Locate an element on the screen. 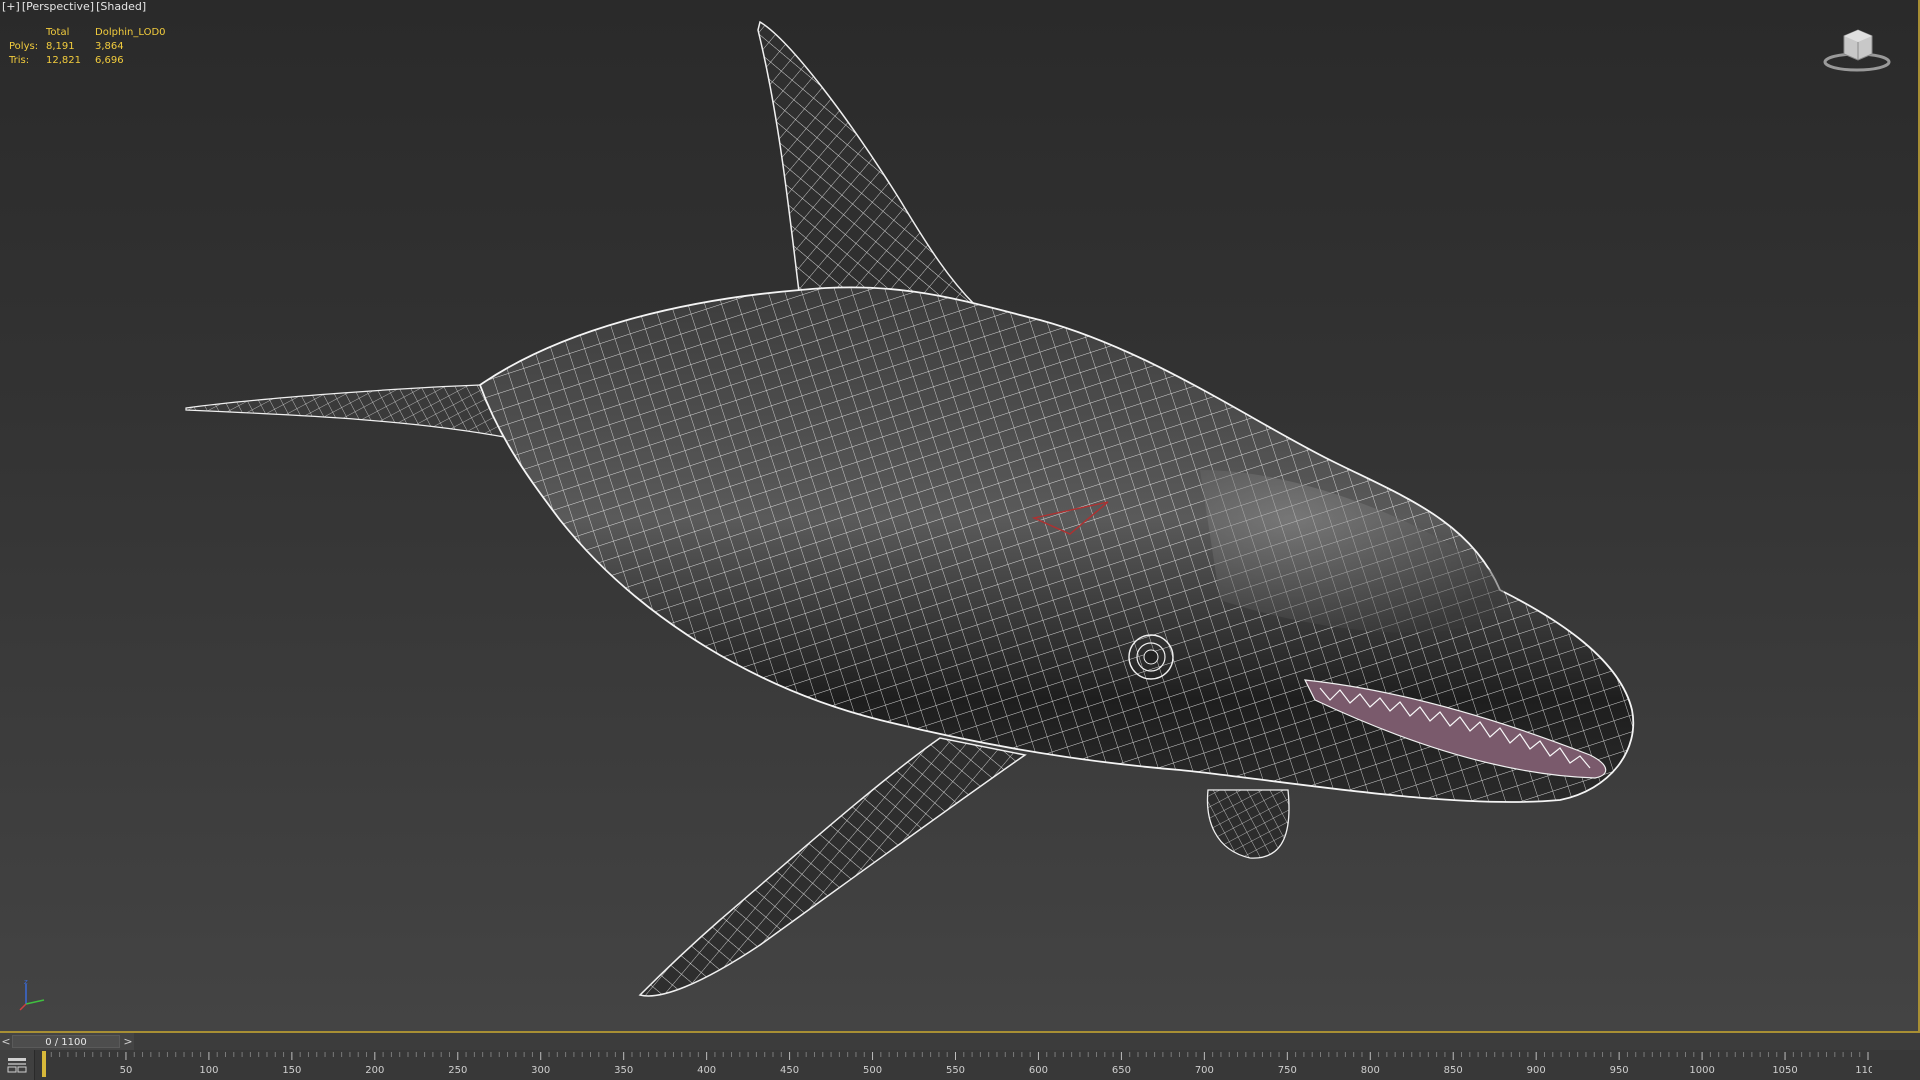 The height and width of the screenshot is (1080, 1920). pectoral-fin-right is located at coordinates (1248, 824).